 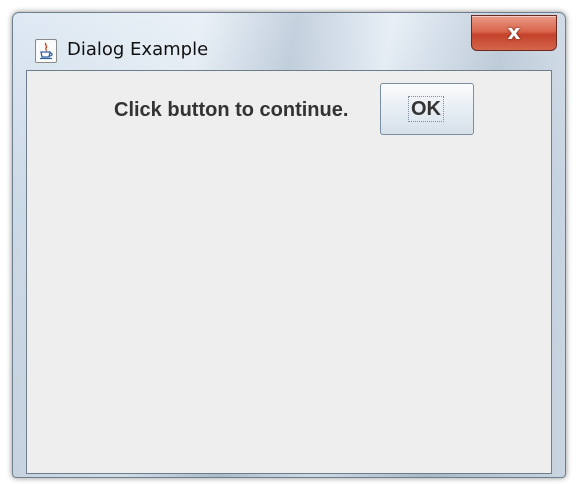 I want to click on ok-button-label: OK, so click(x=426, y=109).